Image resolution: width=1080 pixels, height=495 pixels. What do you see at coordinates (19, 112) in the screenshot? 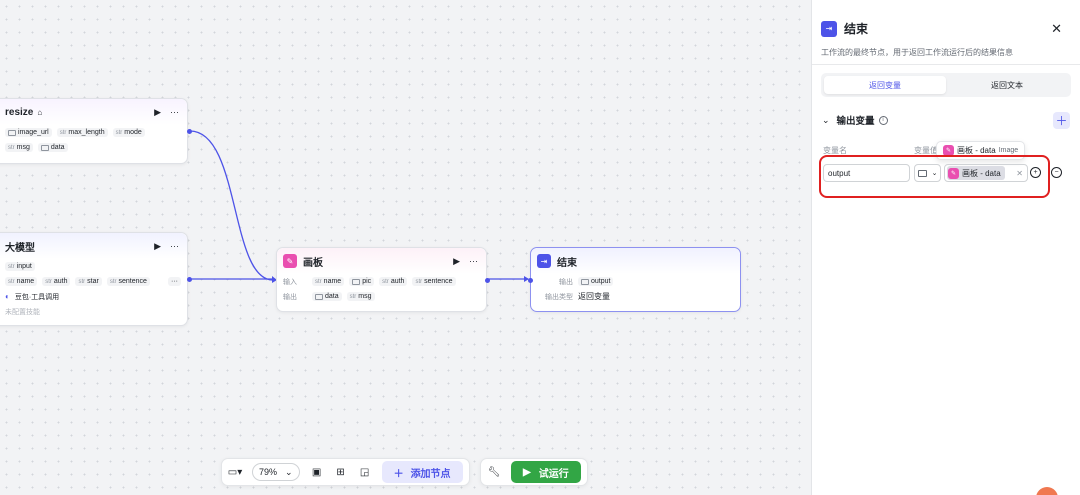
I see `node-title: resize` at bounding box center [19, 112].